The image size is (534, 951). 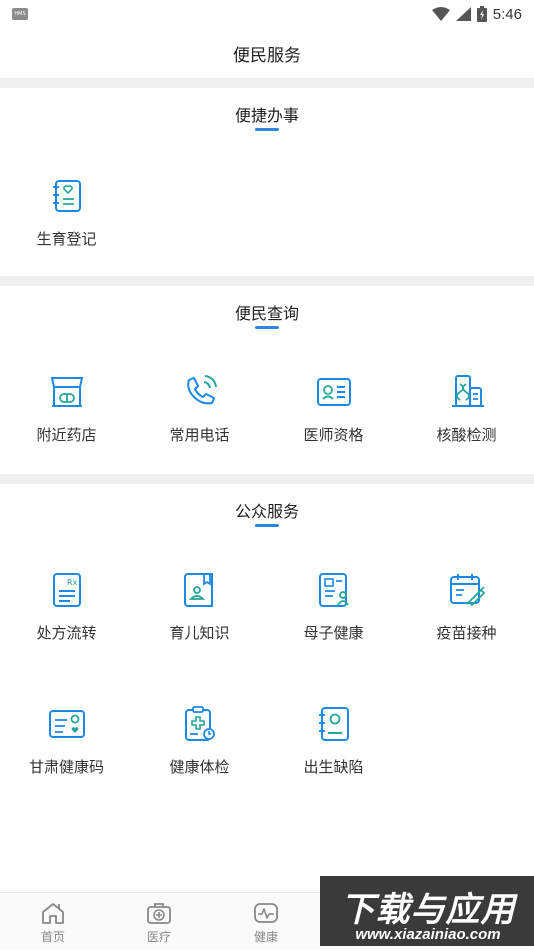 I want to click on watermark-text: 下载与应用, so click(x=428, y=910).